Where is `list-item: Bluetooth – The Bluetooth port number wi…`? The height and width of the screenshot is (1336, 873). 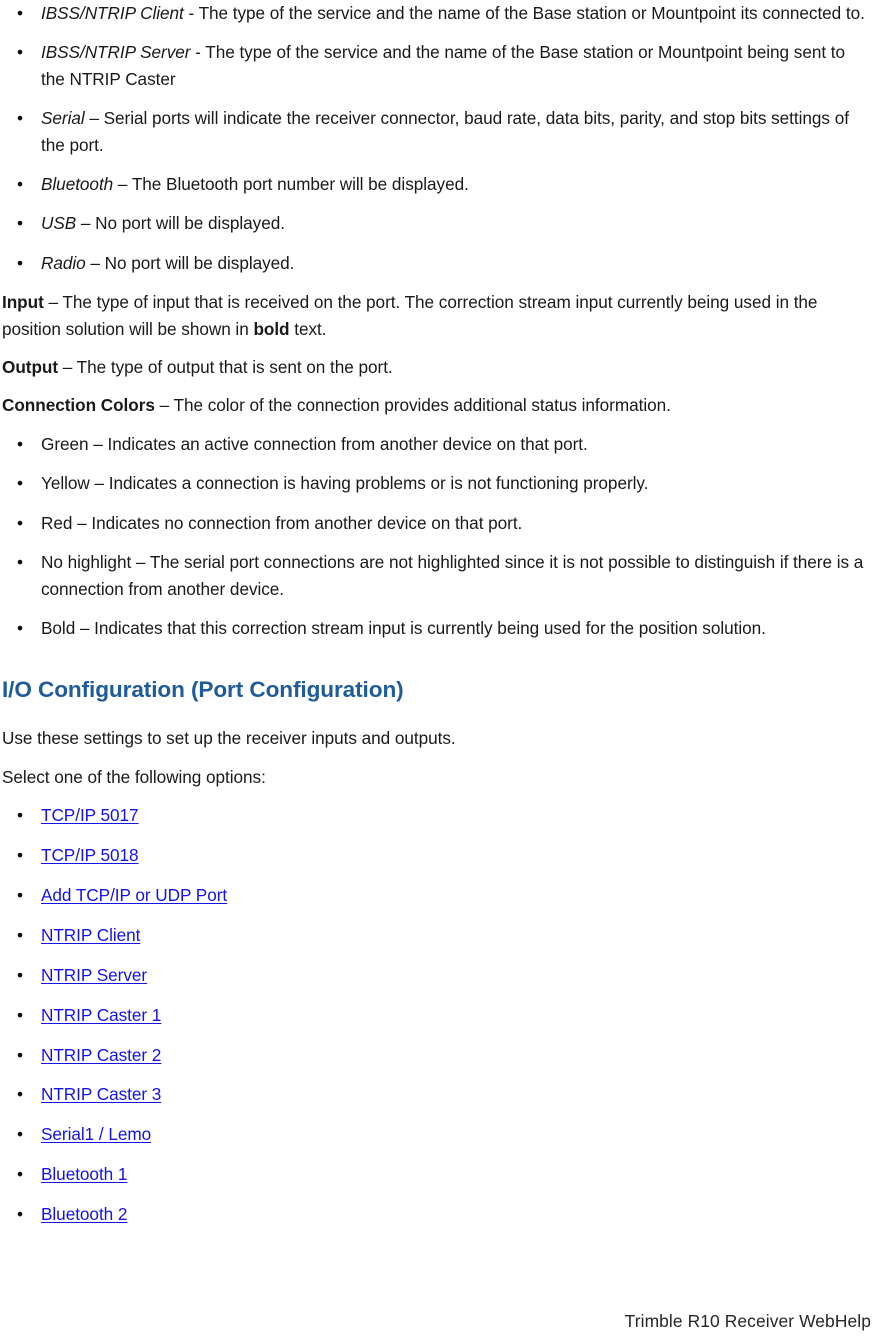
list-item: Bluetooth – The Bluetooth port number wi… is located at coordinates (436, 184).